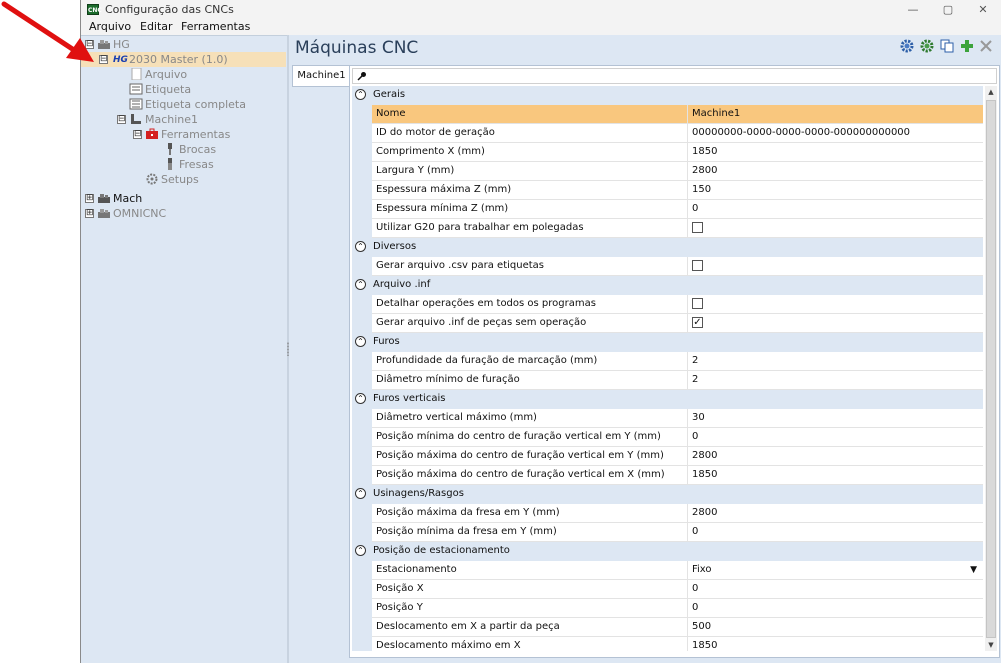 The height and width of the screenshot is (663, 1001). What do you see at coordinates (835, 190) in the screenshot?
I see `property-value: 150` at bounding box center [835, 190].